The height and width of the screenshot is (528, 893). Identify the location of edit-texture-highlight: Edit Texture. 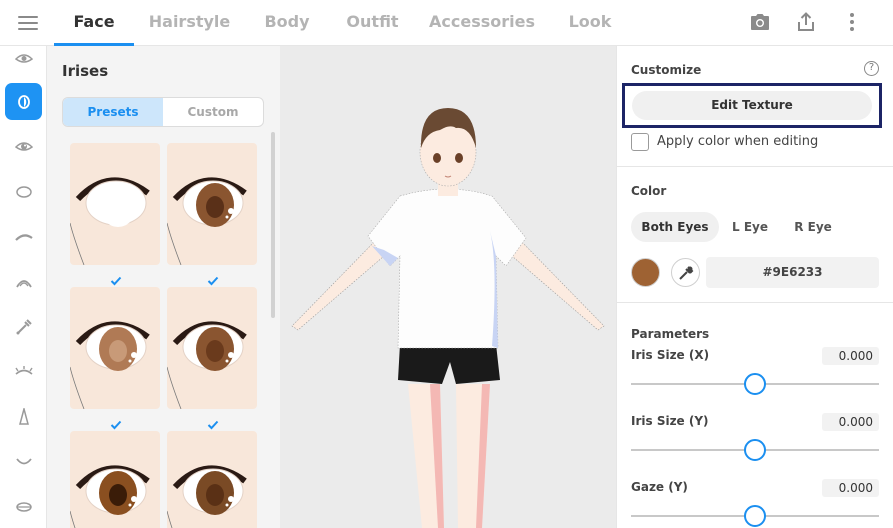
(752, 105).